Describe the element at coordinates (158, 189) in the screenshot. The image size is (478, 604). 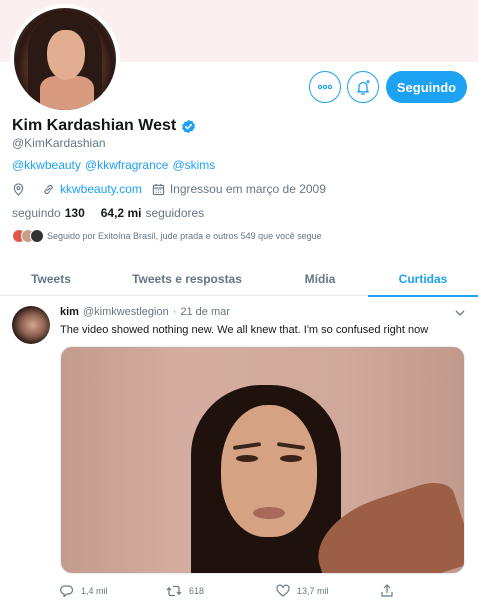
I see `calendar-icon` at that location.